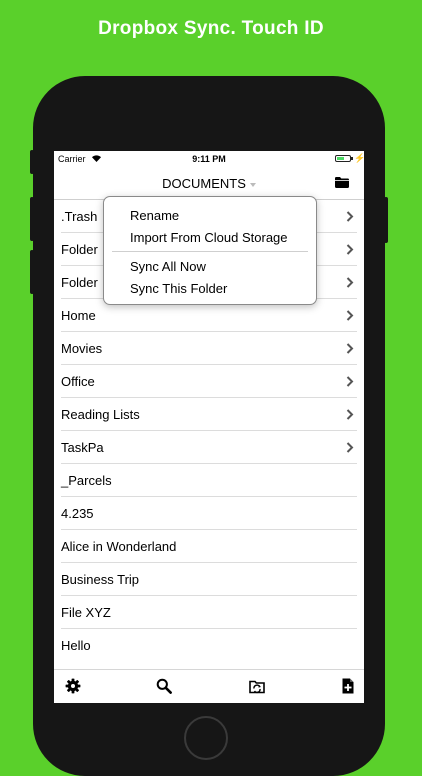 The image size is (422, 776). I want to click on list-item-label: Business Trip, so click(100, 579).